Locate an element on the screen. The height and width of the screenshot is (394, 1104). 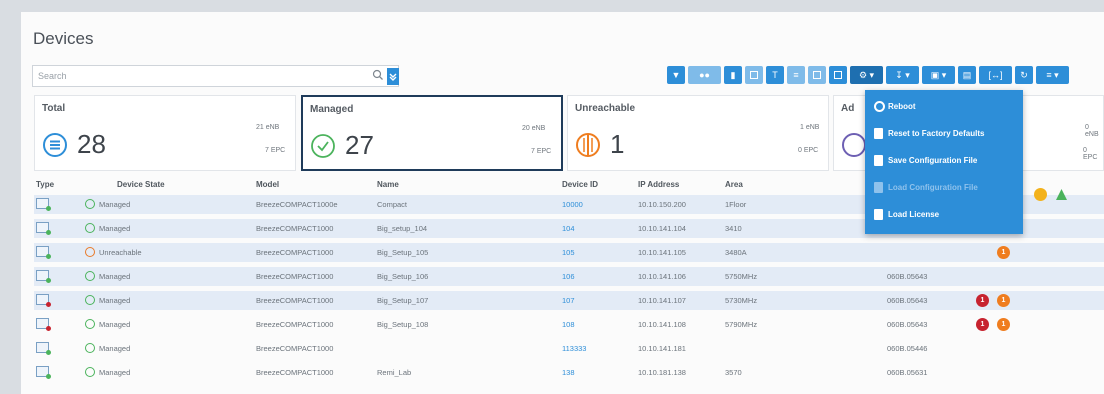
cell-device-id: 106 is located at coordinates (568, 276).